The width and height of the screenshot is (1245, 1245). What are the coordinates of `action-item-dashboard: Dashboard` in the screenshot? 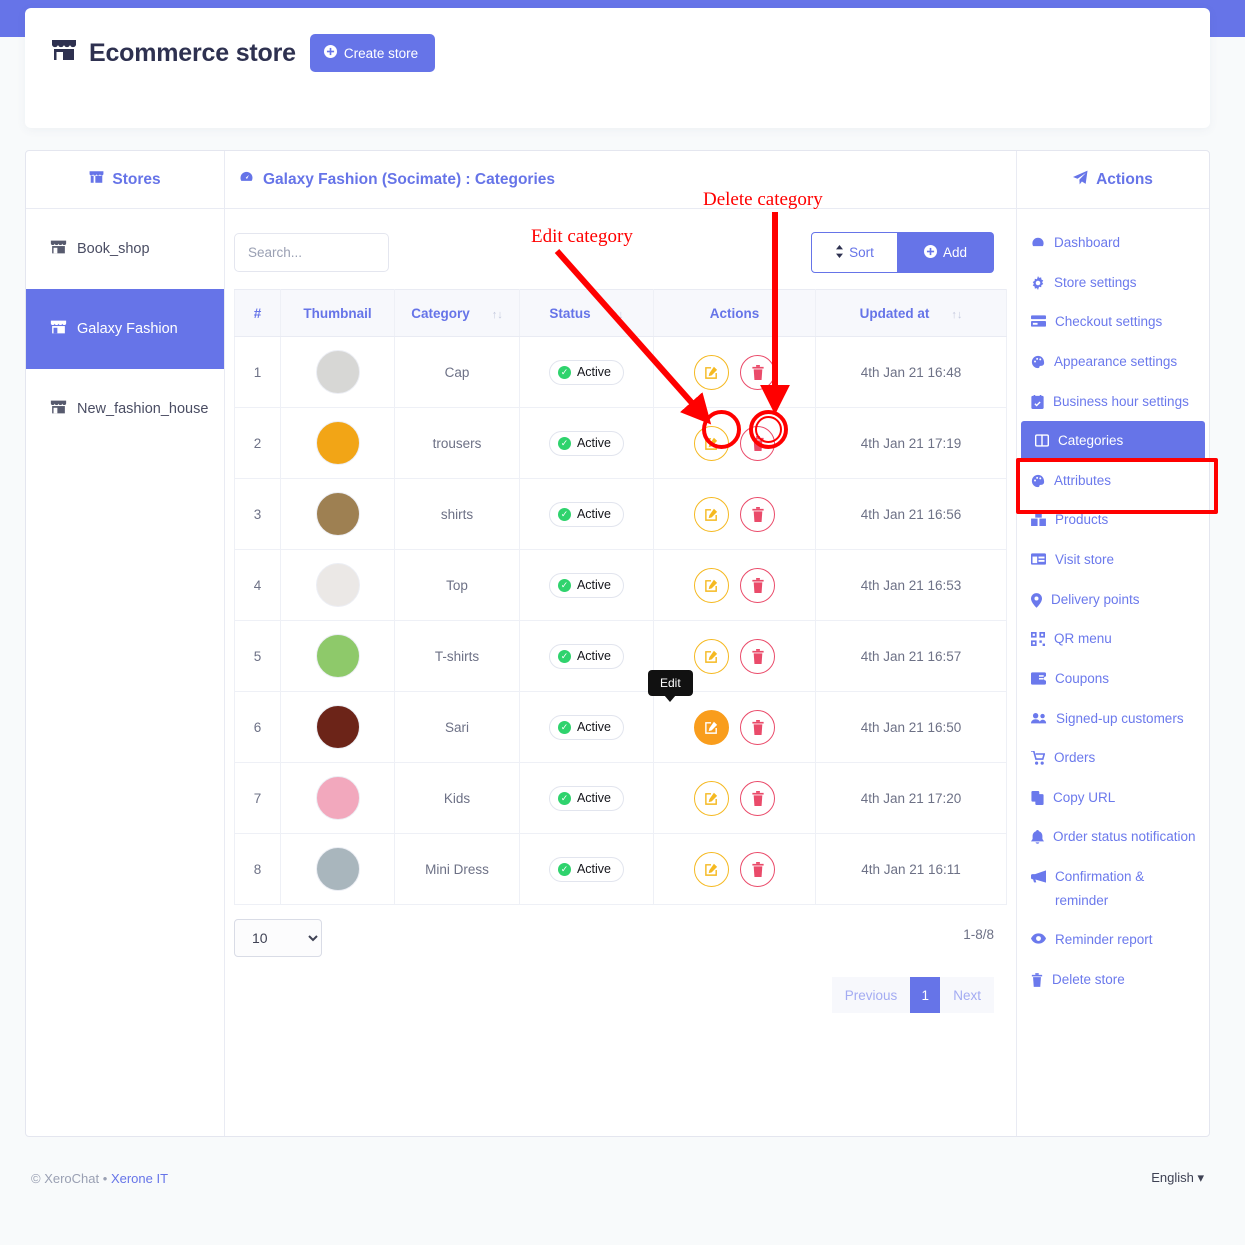 It's located at (1113, 243).